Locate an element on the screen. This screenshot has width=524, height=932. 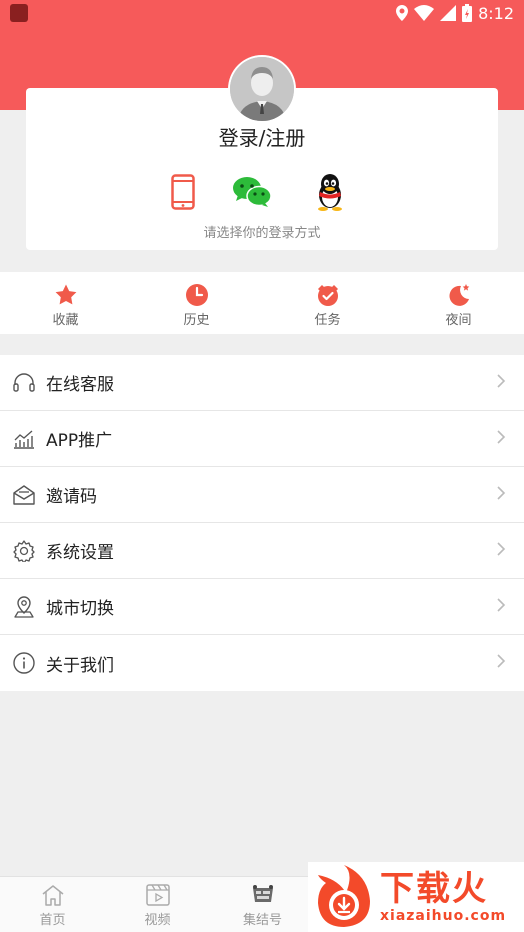
tab-home: 首页 is located at coordinates (52, 904).